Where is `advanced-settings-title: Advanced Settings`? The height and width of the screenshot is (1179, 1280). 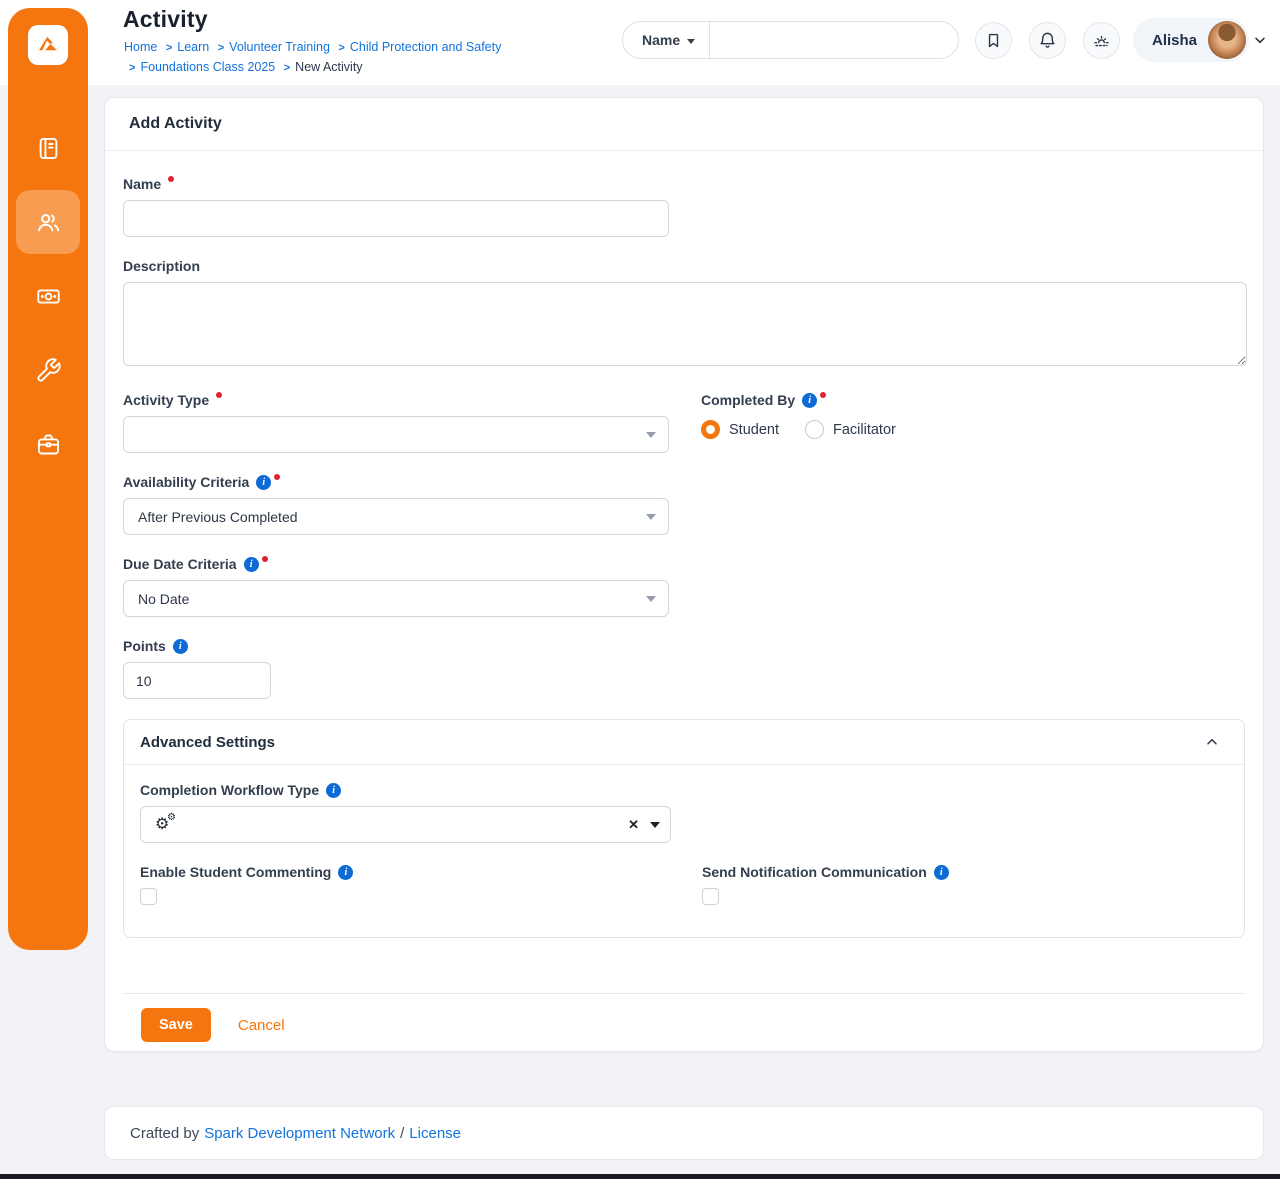
advanced-settings-title: Advanced Settings is located at coordinates (208, 742).